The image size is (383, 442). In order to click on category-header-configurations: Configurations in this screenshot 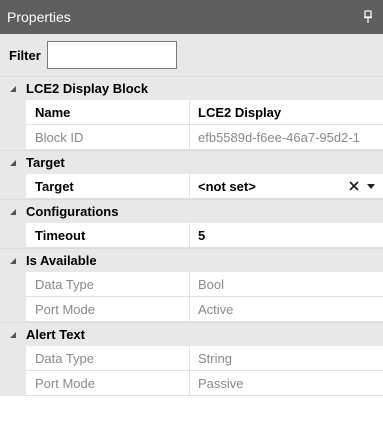, I will do `click(191, 211)`.